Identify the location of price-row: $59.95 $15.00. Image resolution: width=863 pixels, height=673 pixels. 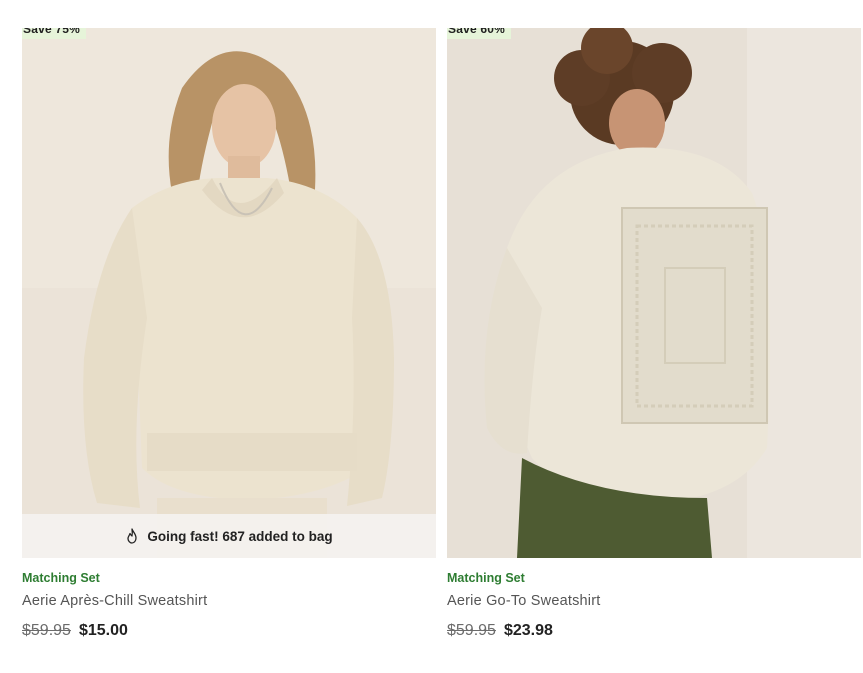
(229, 632).